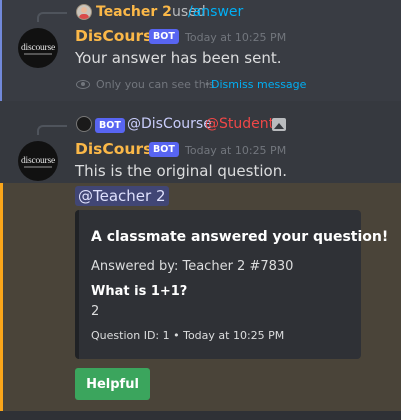  Describe the element at coordinates (134, 12) in the screenshot. I see `reply-username: Teacher 2` at that location.